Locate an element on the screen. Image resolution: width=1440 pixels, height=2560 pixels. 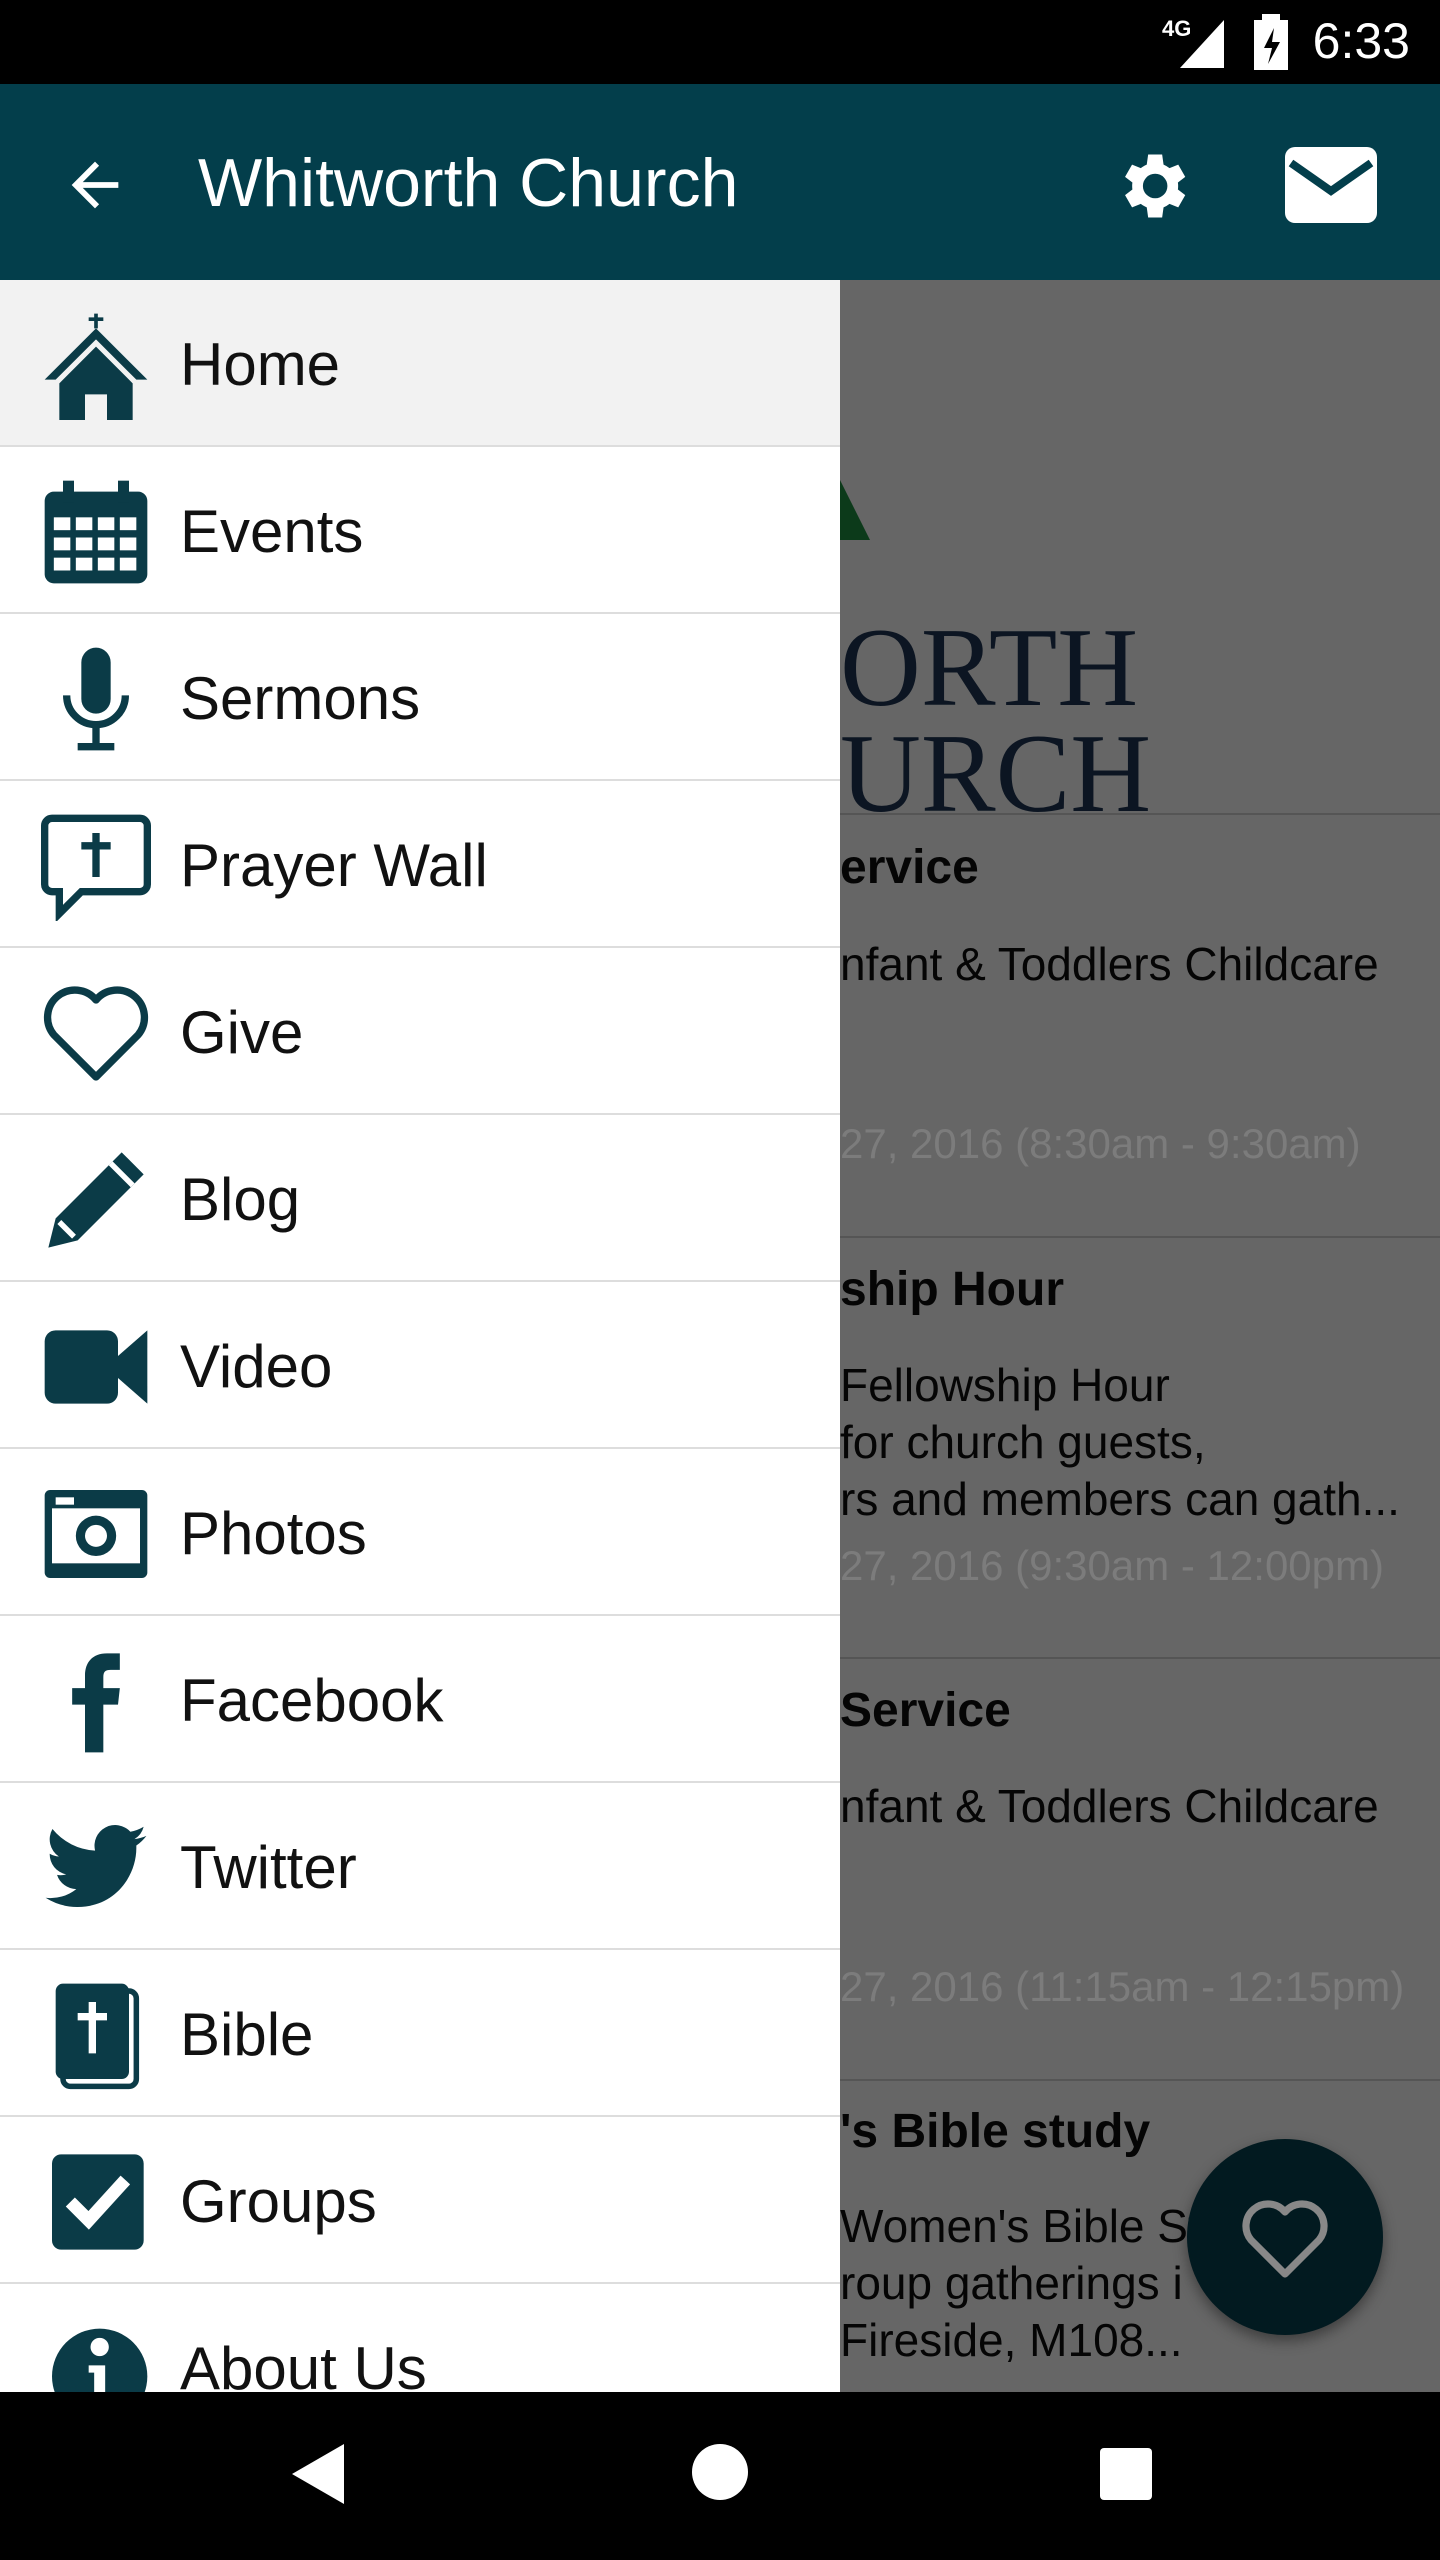
system-nav-bar is located at coordinates (720, 2476).